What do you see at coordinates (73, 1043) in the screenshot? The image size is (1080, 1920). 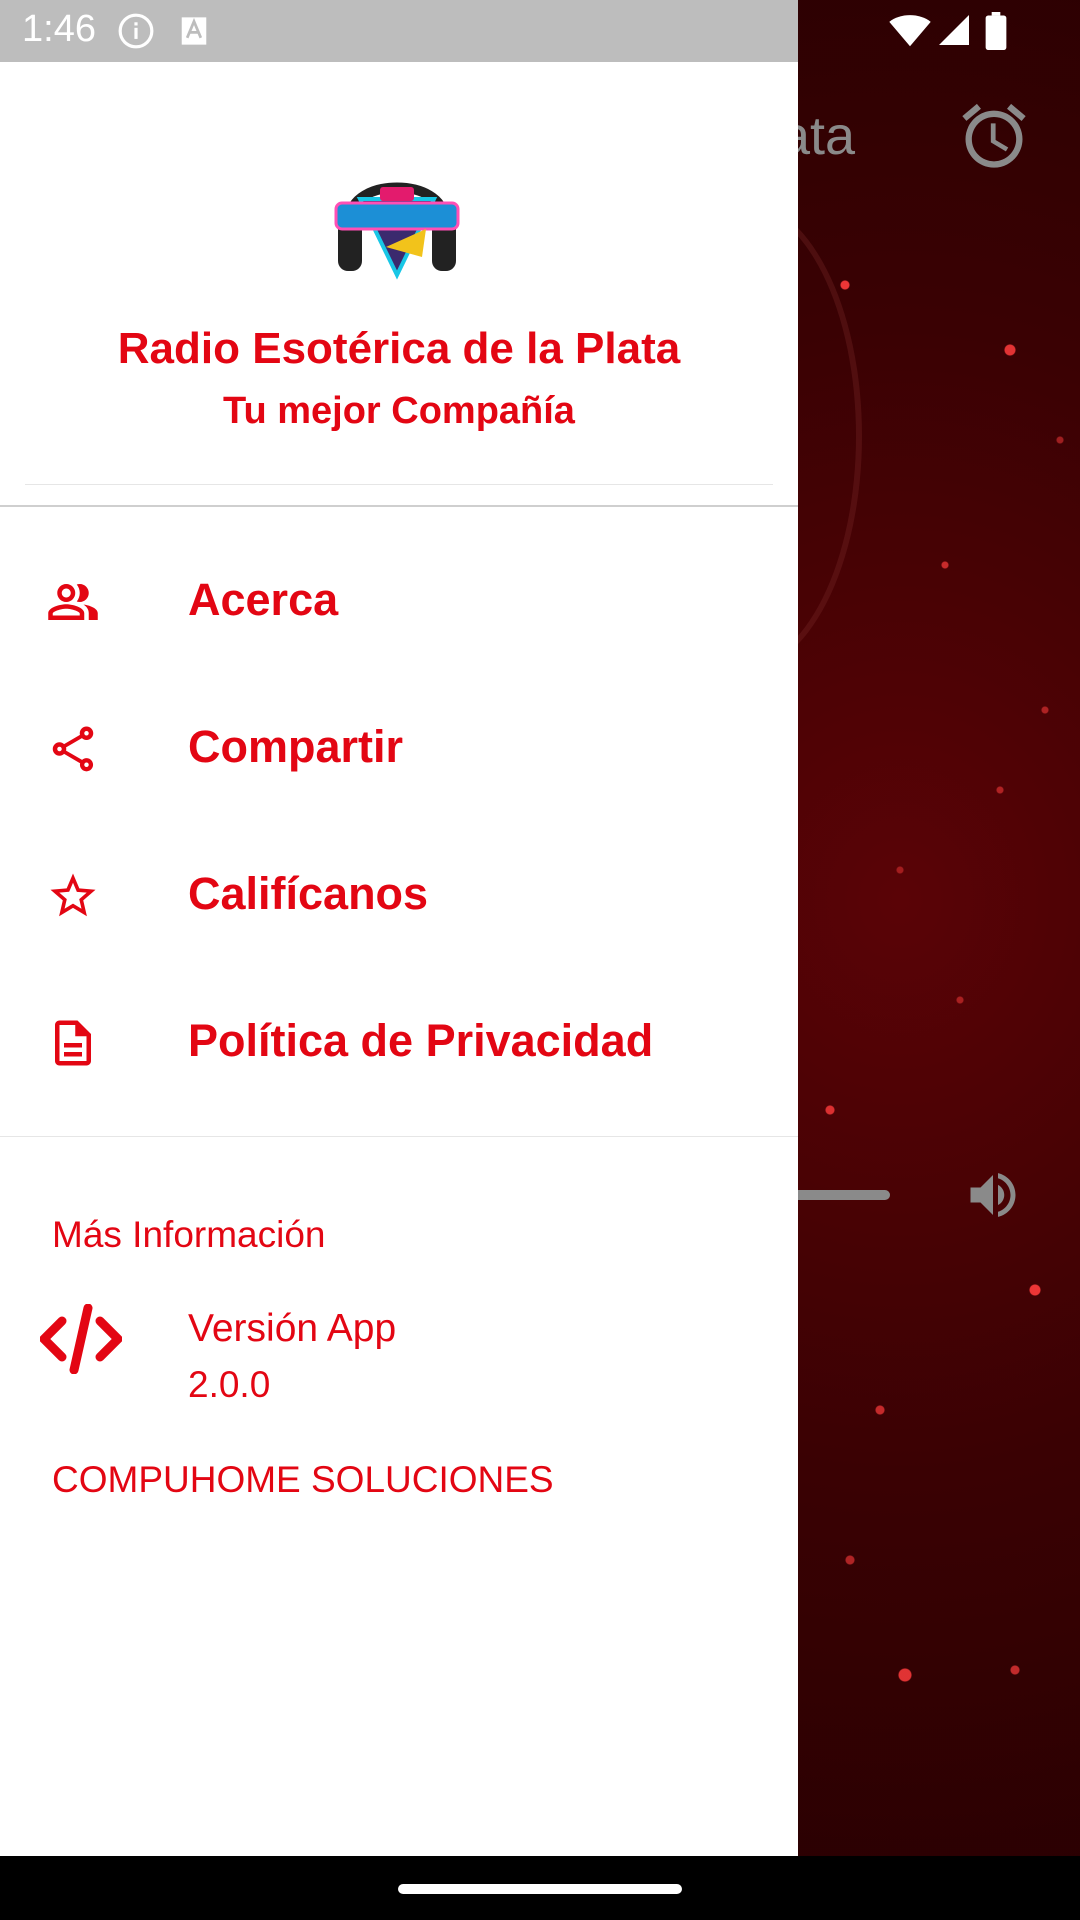 I see `document-icon` at bounding box center [73, 1043].